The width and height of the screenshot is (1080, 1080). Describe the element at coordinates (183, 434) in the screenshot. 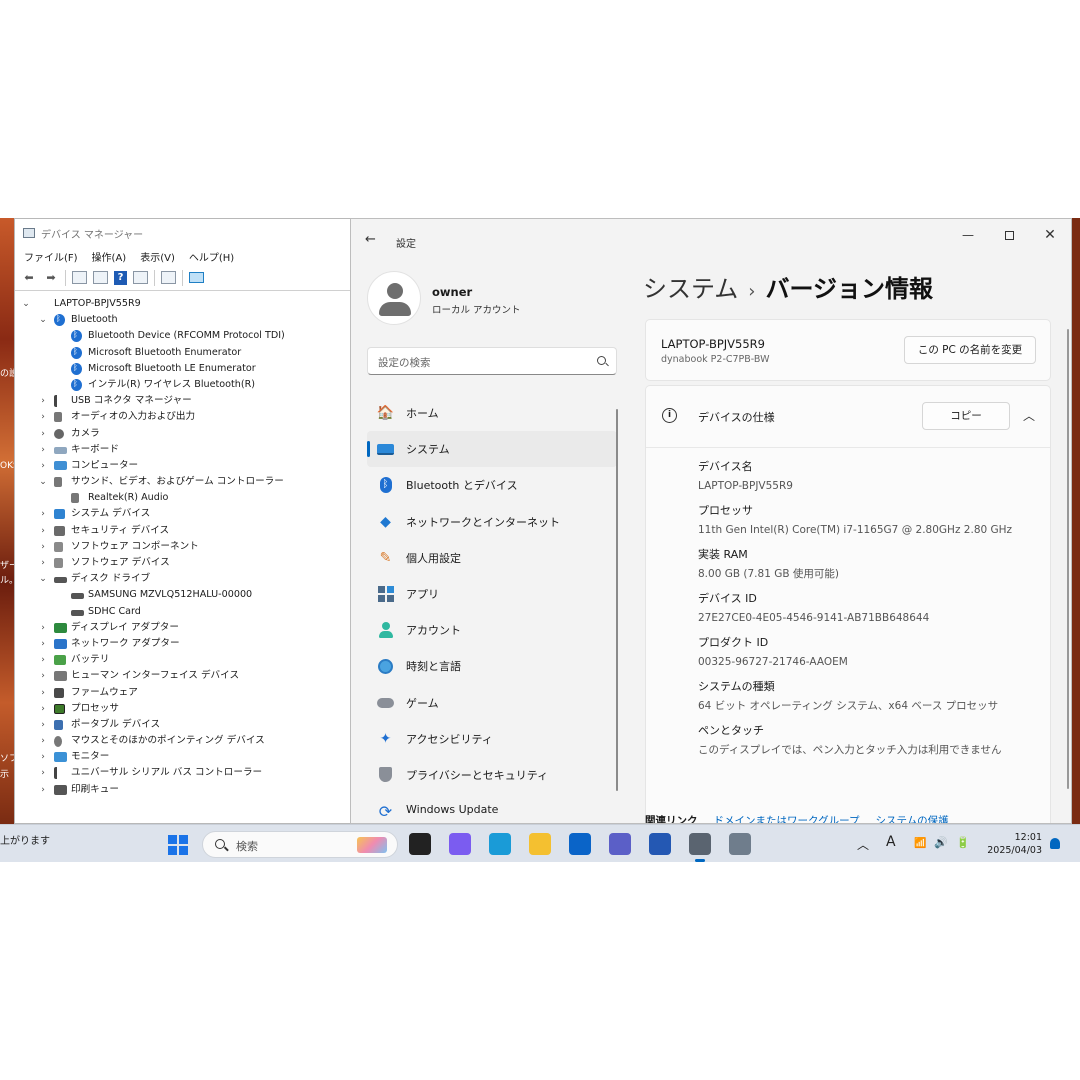

I see `device-tree-item: › カメラ` at that location.